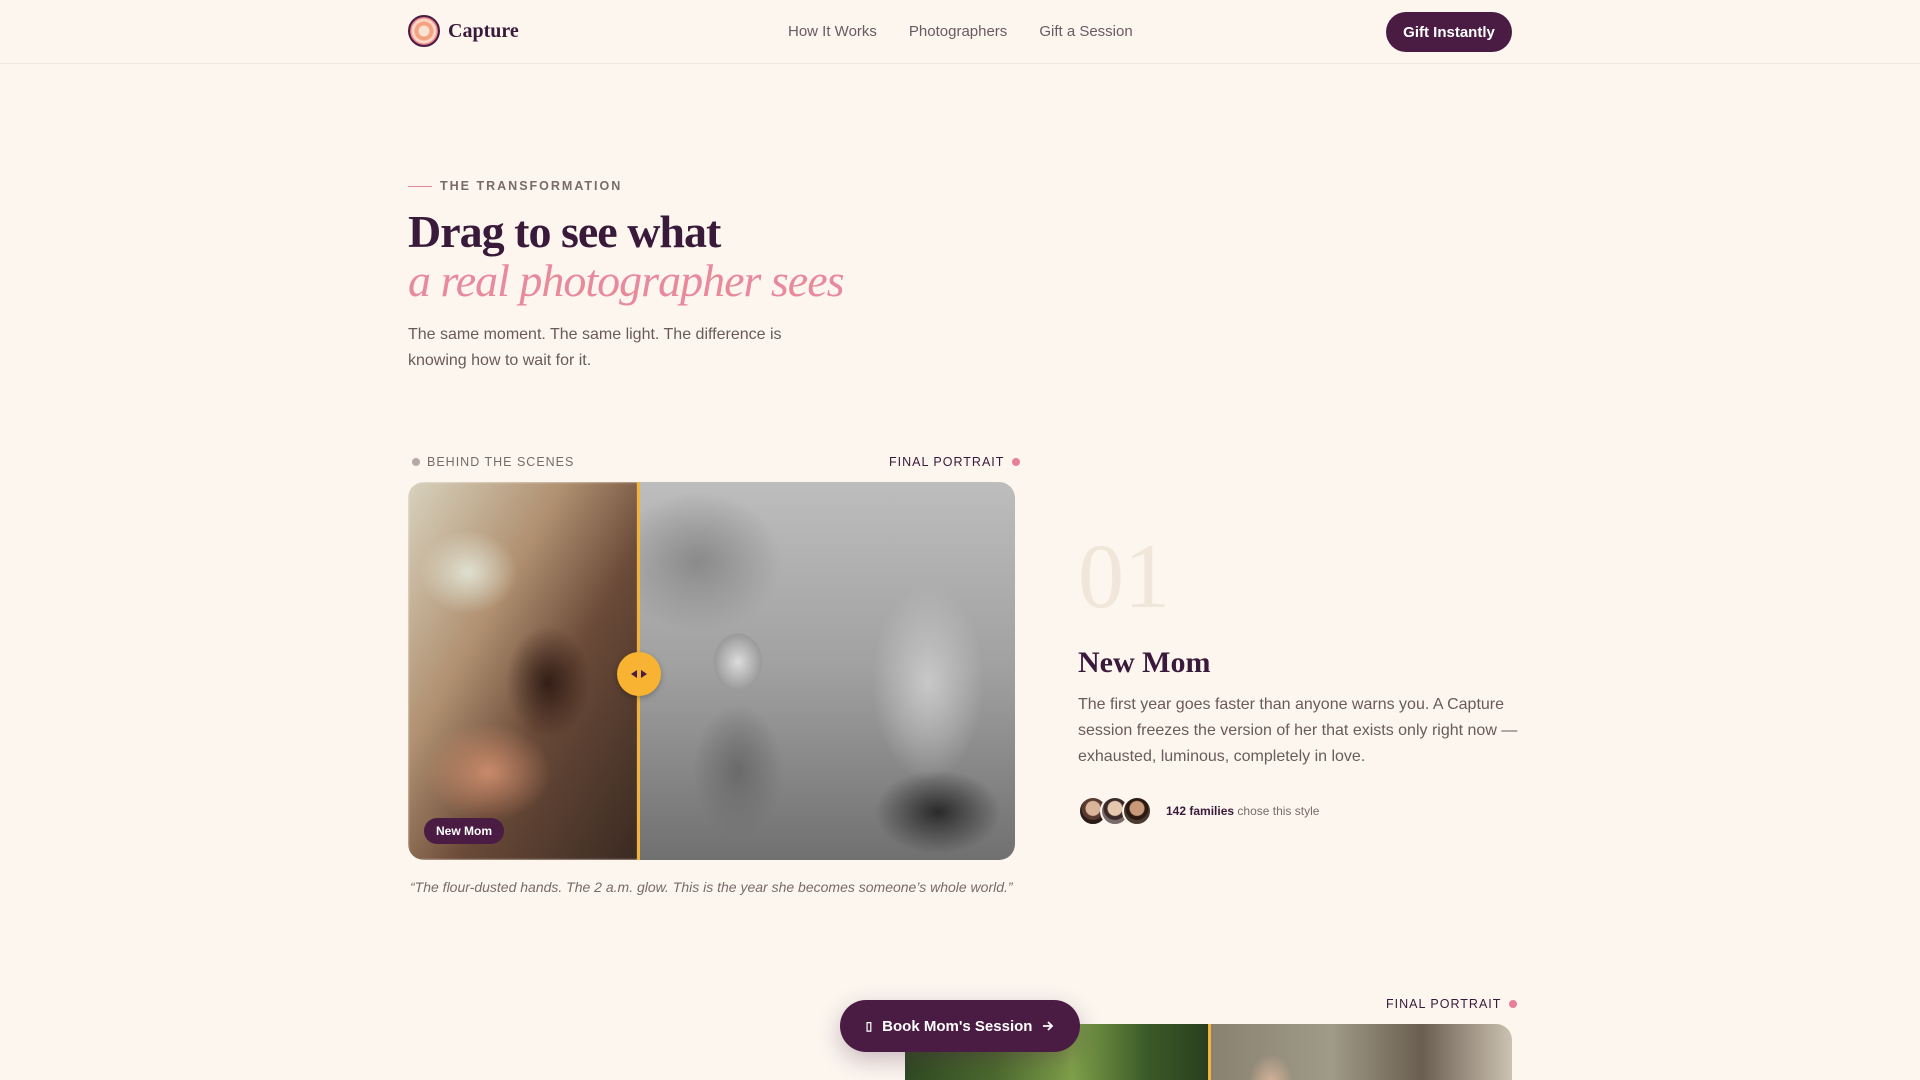  Describe the element at coordinates (869, 1026) in the screenshot. I see `calendar-icon: ▯` at that location.